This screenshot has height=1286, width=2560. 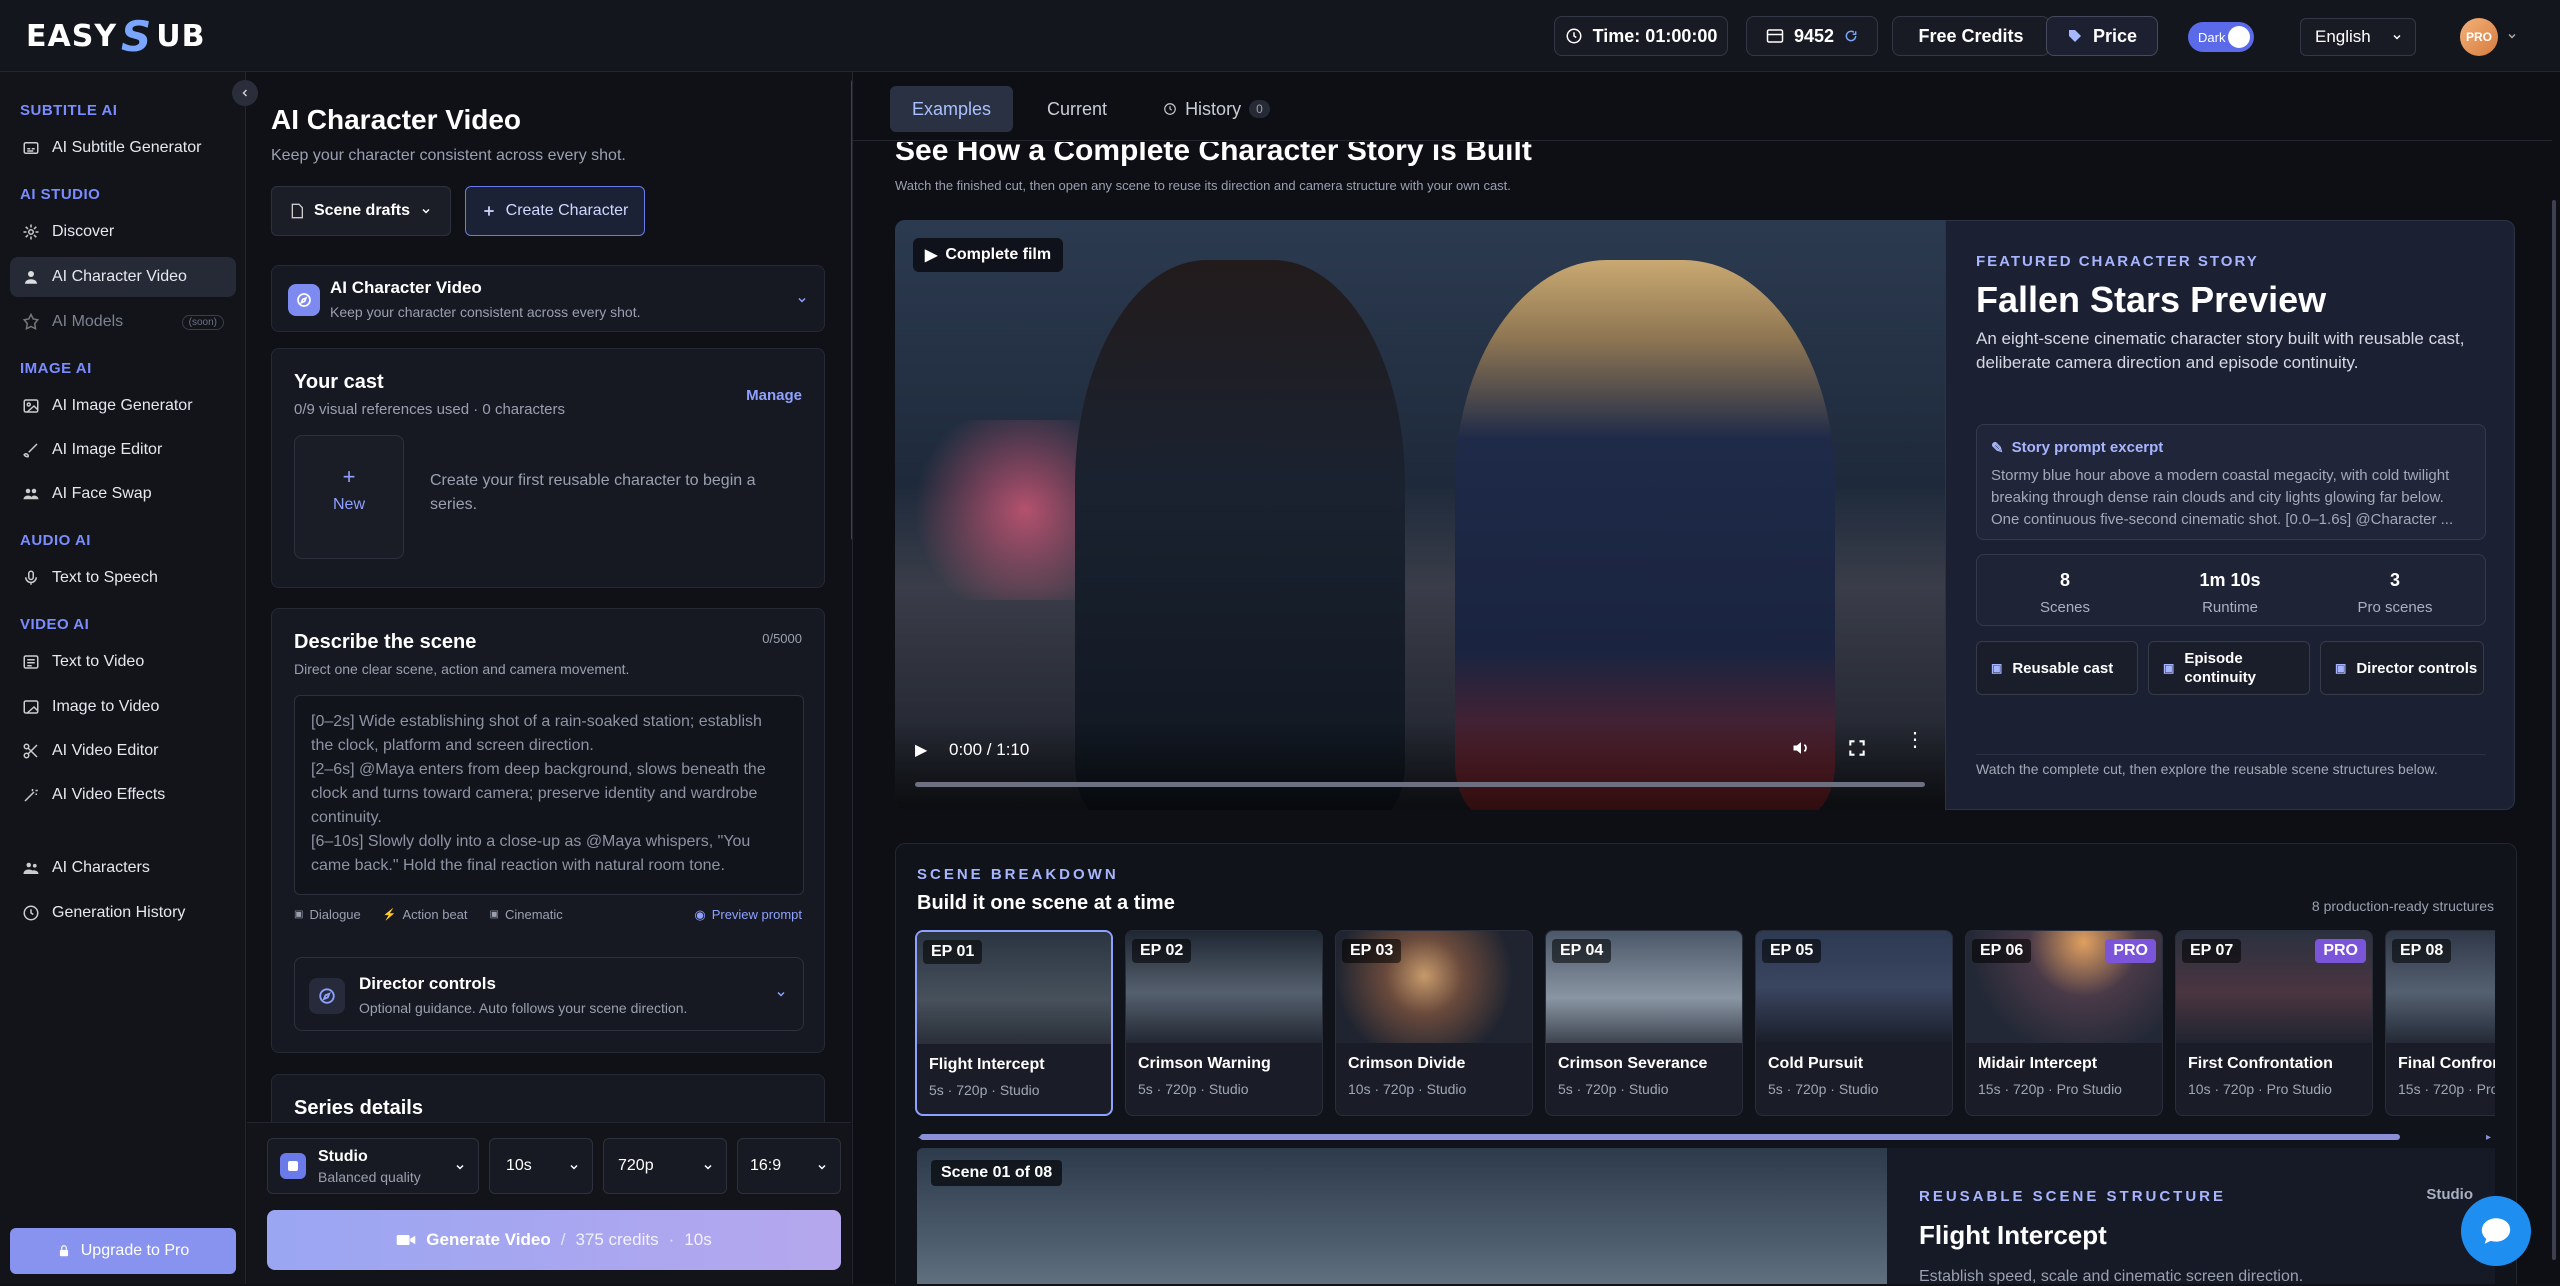 I want to click on tab-examples: Examples, so click(x=952, y=109).